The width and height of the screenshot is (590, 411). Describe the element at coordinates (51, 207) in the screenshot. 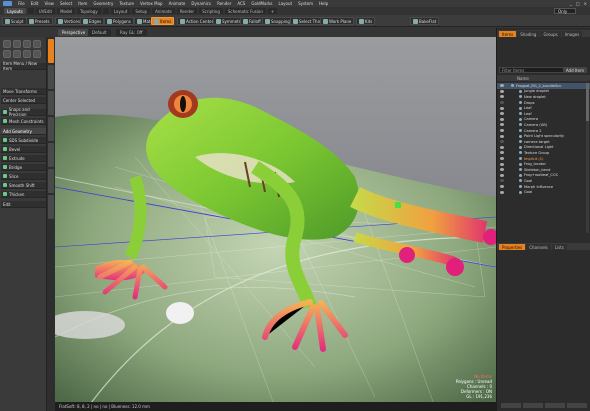

I see `side-tab-polygon` at that location.